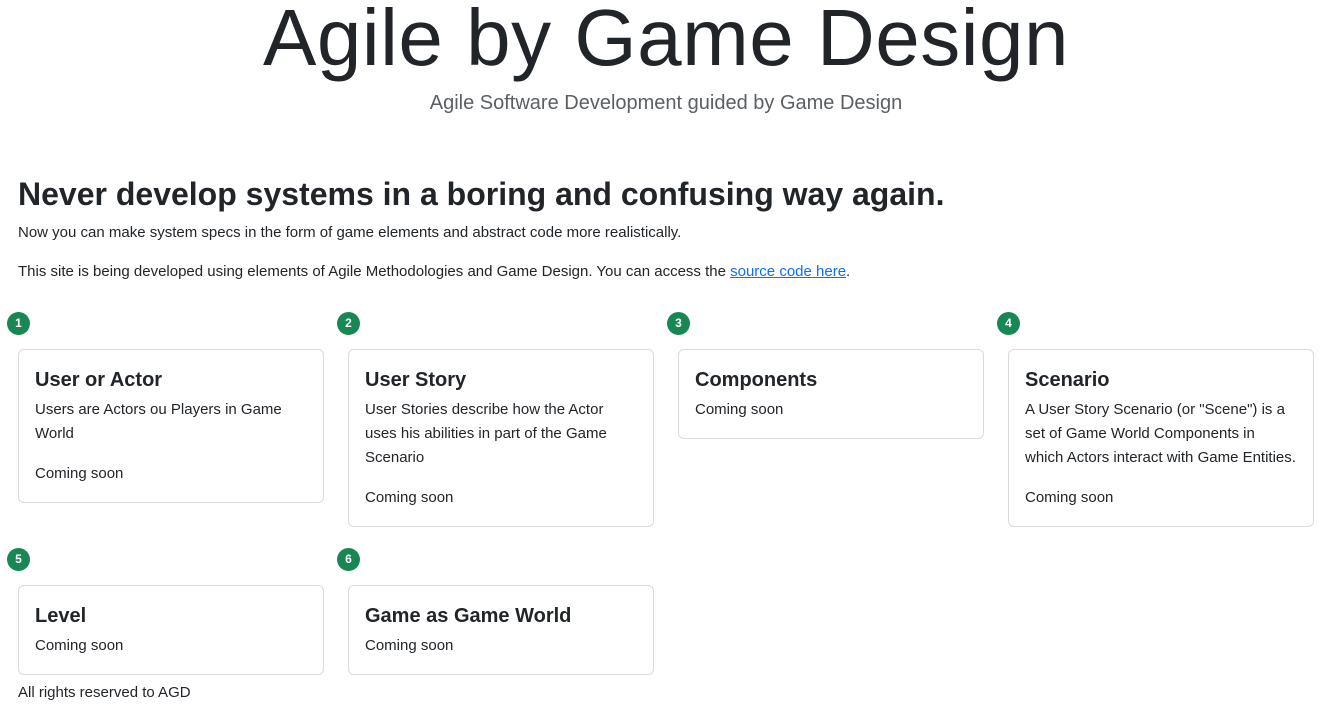 The width and height of the screenshot is (1324, 725). Describe the element at coordinates (666, 41) in the screenshot. I see `site-title: Agile by Game Design` at that location.